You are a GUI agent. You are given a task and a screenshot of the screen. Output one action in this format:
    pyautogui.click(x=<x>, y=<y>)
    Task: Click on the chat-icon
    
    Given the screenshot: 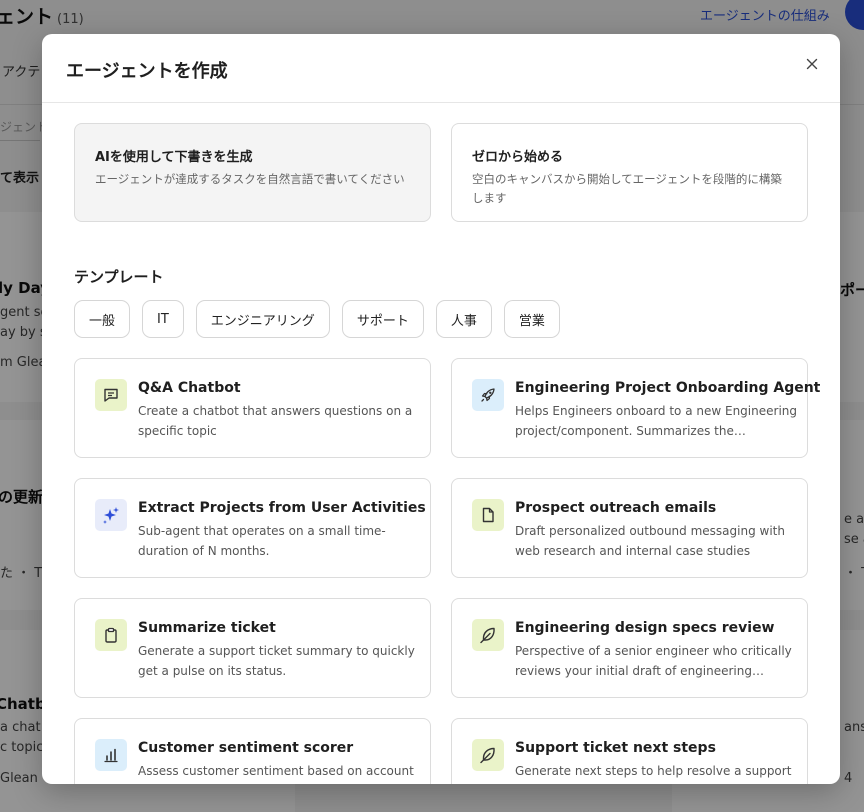 What is the action you would take?
    pyautogui.click(x=111, y=395)
    